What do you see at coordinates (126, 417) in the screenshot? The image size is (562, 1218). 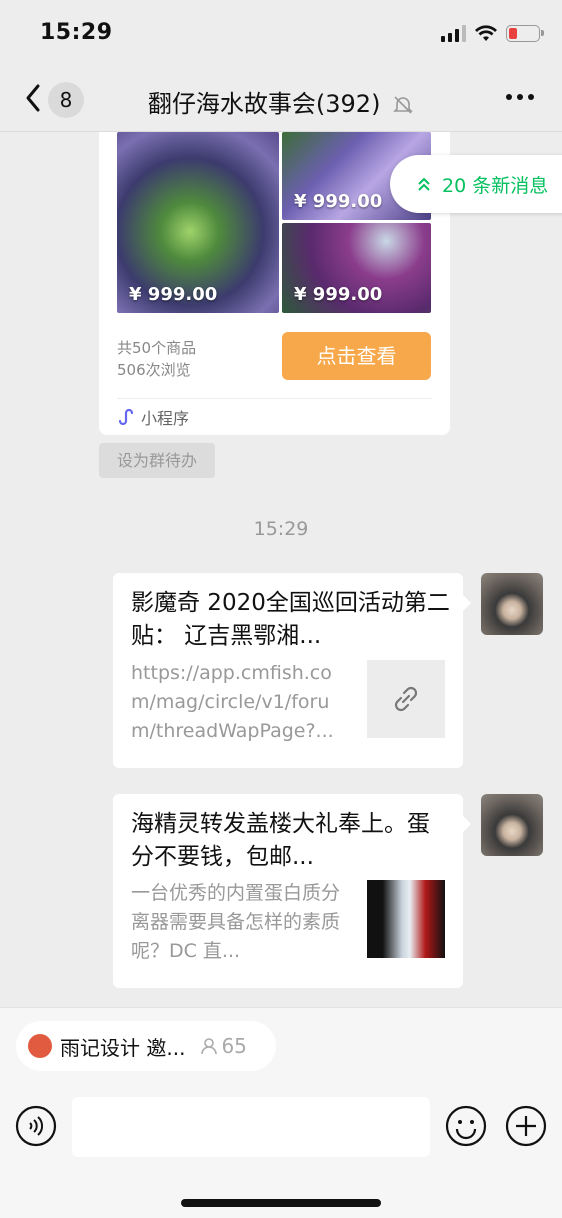 I see `mini-program-icon` at bounding box center [126, 417].